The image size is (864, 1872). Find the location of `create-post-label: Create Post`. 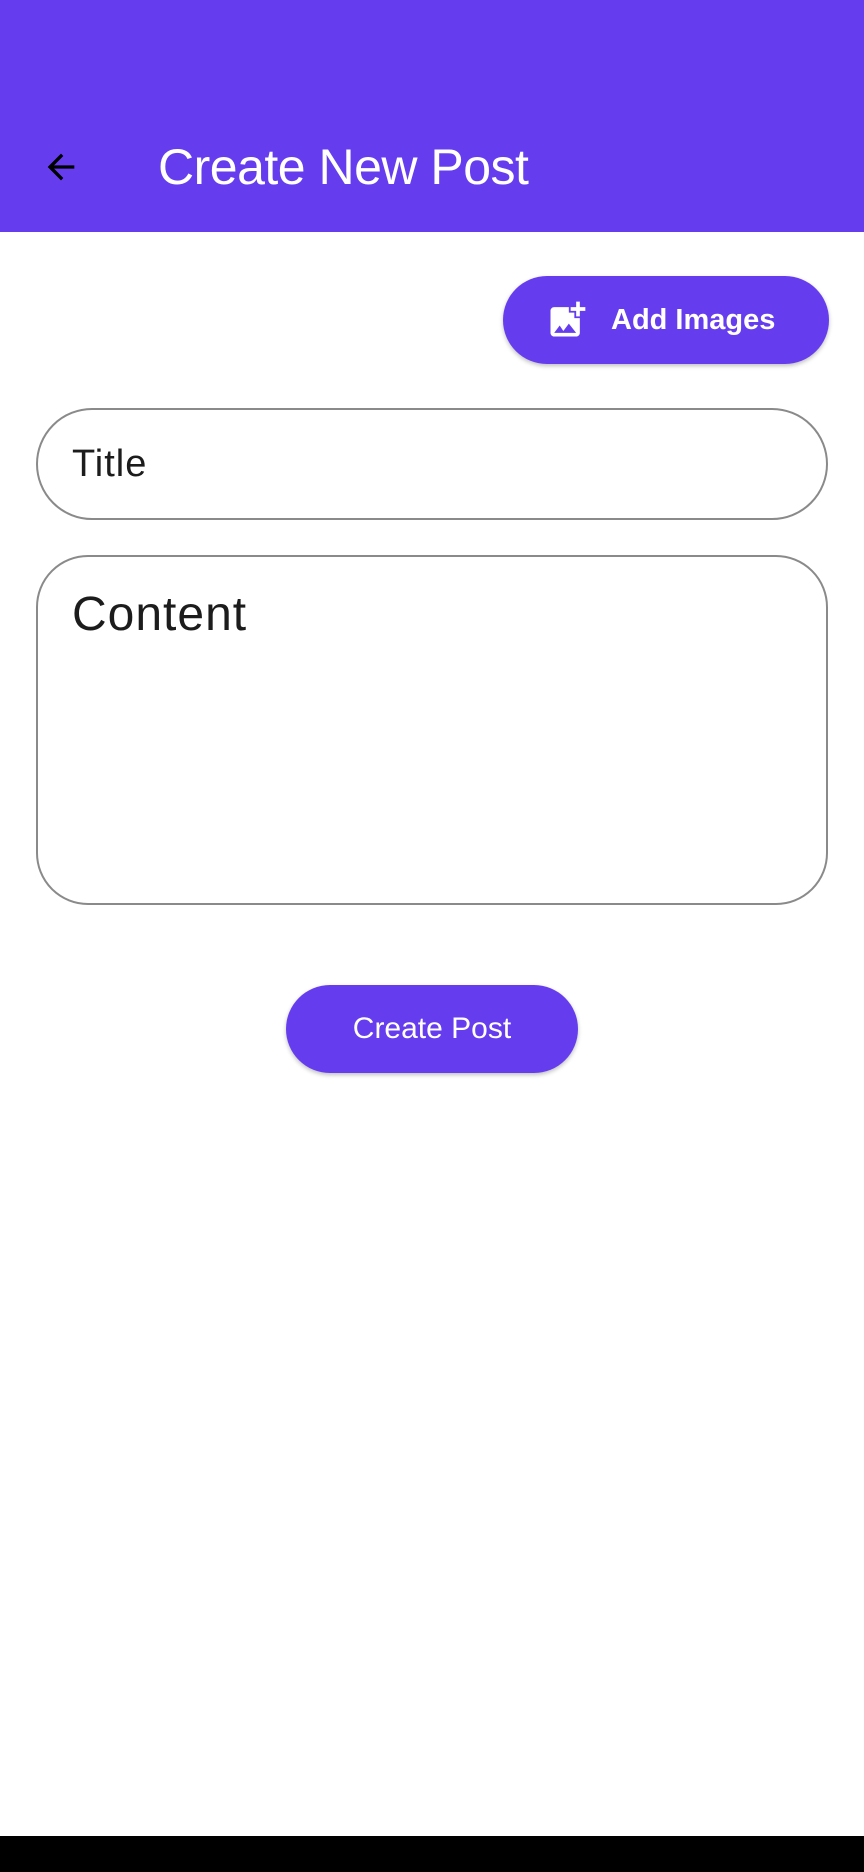

create-post-label: Create Post is located at coordinates (432, 1028).